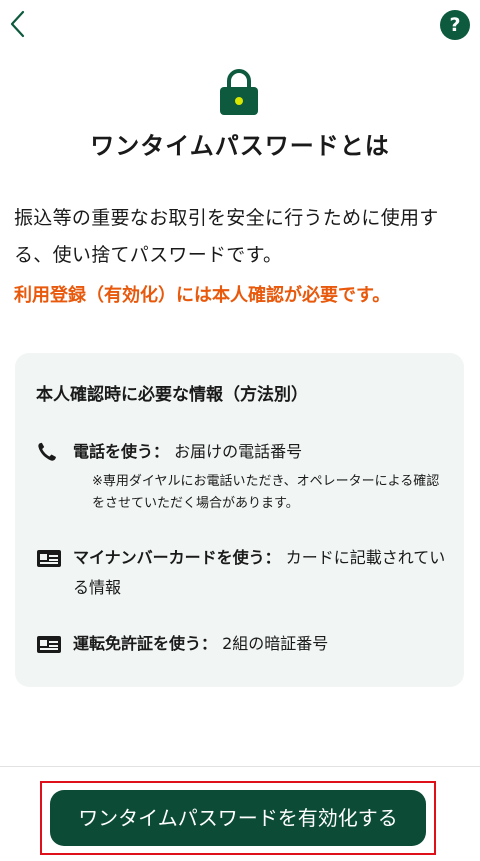 This screenshot has width=480, height=861. What do you see at coordinates (47, 451) in the screenshot?
I see `phone-icon` at bounding box center [47, 451].